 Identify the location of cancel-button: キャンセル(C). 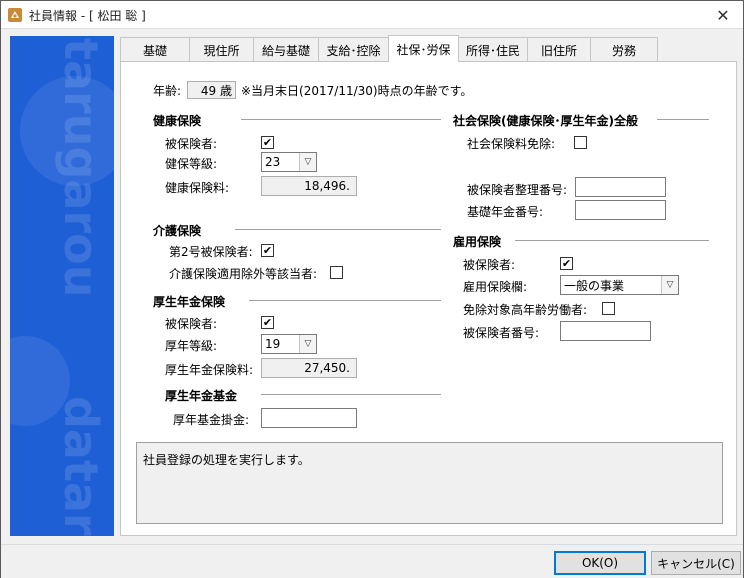
(696, 563).